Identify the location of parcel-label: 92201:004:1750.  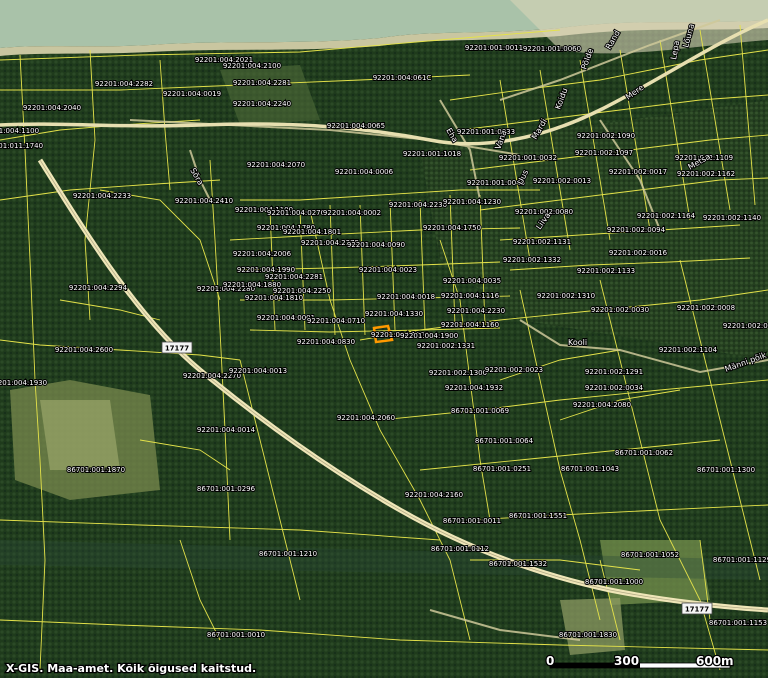
(452, 228).